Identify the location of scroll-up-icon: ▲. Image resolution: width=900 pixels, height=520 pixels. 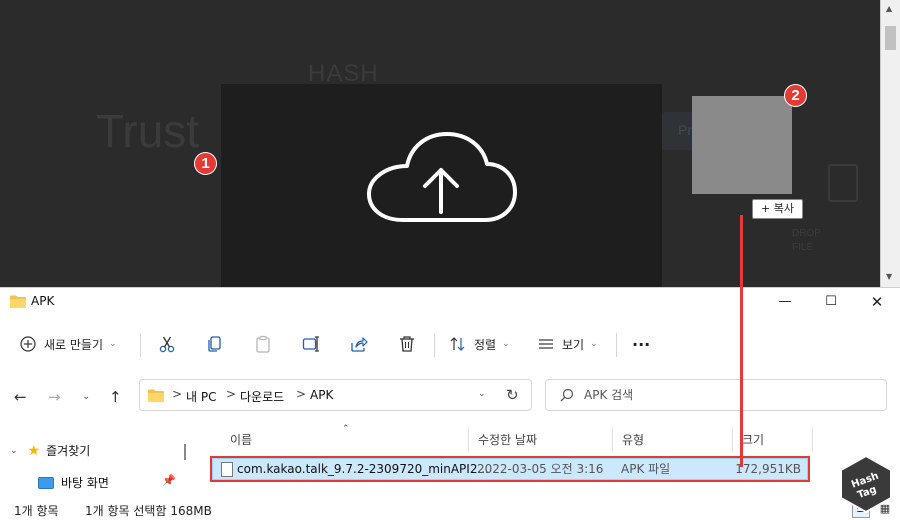
(889, 8).